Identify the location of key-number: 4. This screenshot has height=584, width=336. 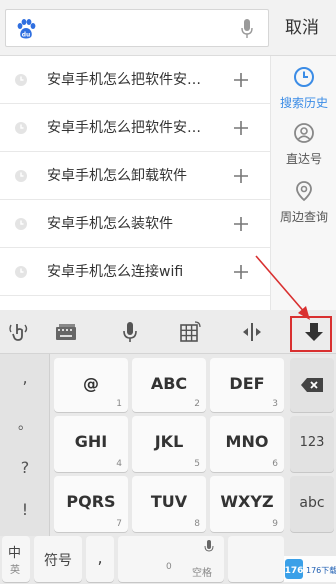
(119, 464).